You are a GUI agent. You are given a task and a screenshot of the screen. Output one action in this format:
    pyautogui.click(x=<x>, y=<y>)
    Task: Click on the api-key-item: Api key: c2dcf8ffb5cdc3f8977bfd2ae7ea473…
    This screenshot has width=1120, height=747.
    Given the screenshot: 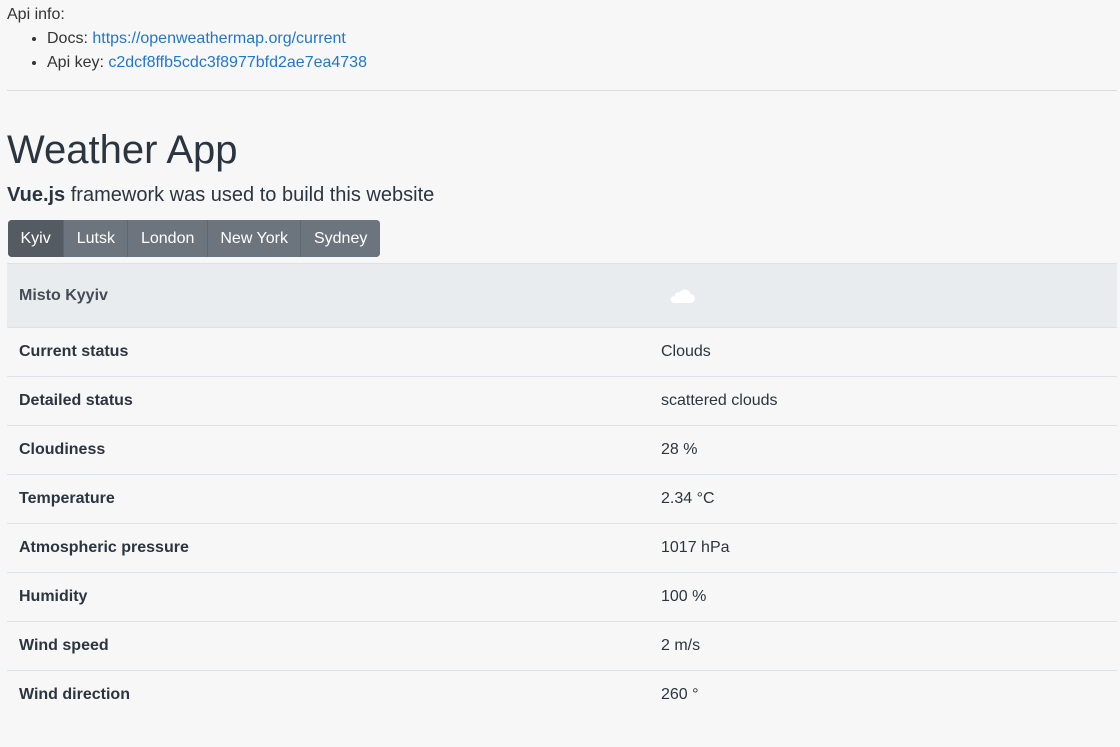 What is the action you would take?
    pyautogui.click(x=207, y=63)
    